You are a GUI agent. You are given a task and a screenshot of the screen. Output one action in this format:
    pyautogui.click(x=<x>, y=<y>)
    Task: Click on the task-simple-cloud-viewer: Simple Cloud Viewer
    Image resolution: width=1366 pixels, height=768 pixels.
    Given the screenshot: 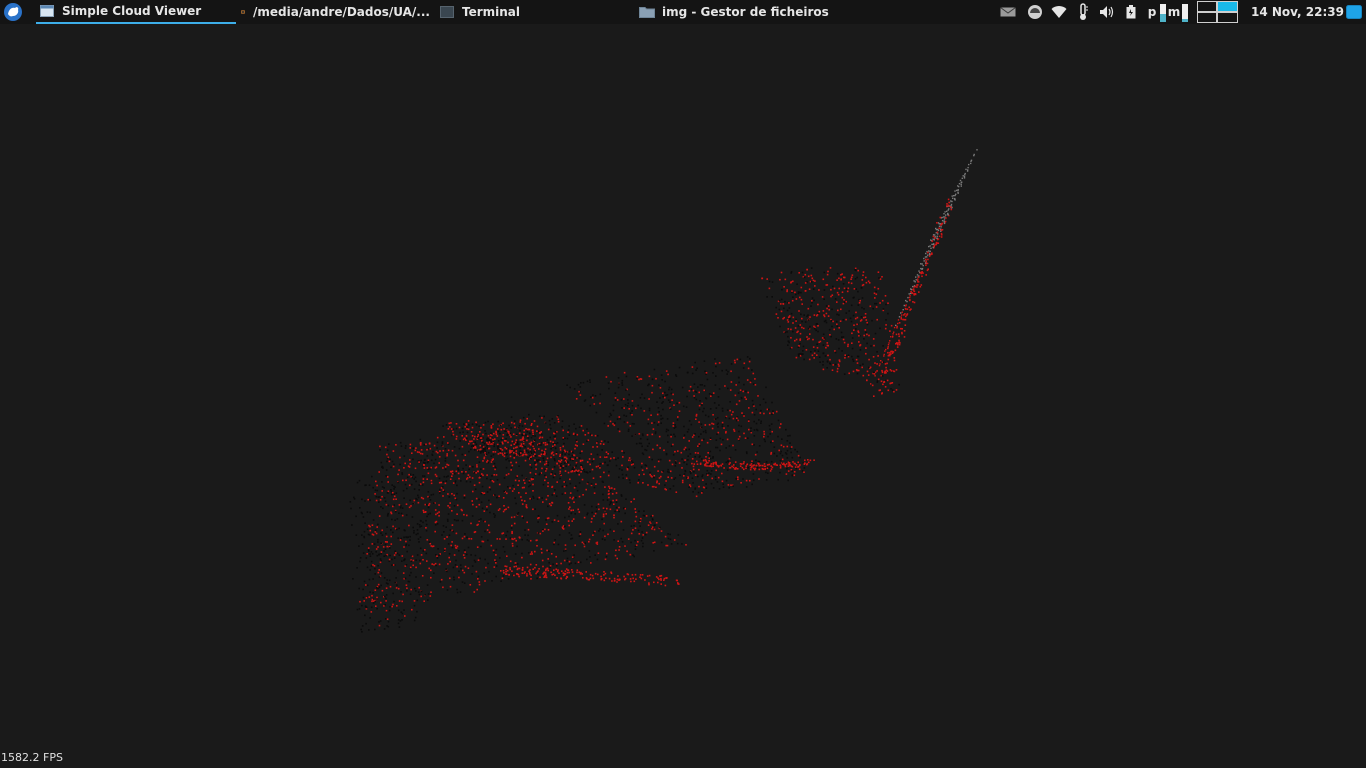 What is the action you would take?
    pyautogui.click(x=136, y=12)
    